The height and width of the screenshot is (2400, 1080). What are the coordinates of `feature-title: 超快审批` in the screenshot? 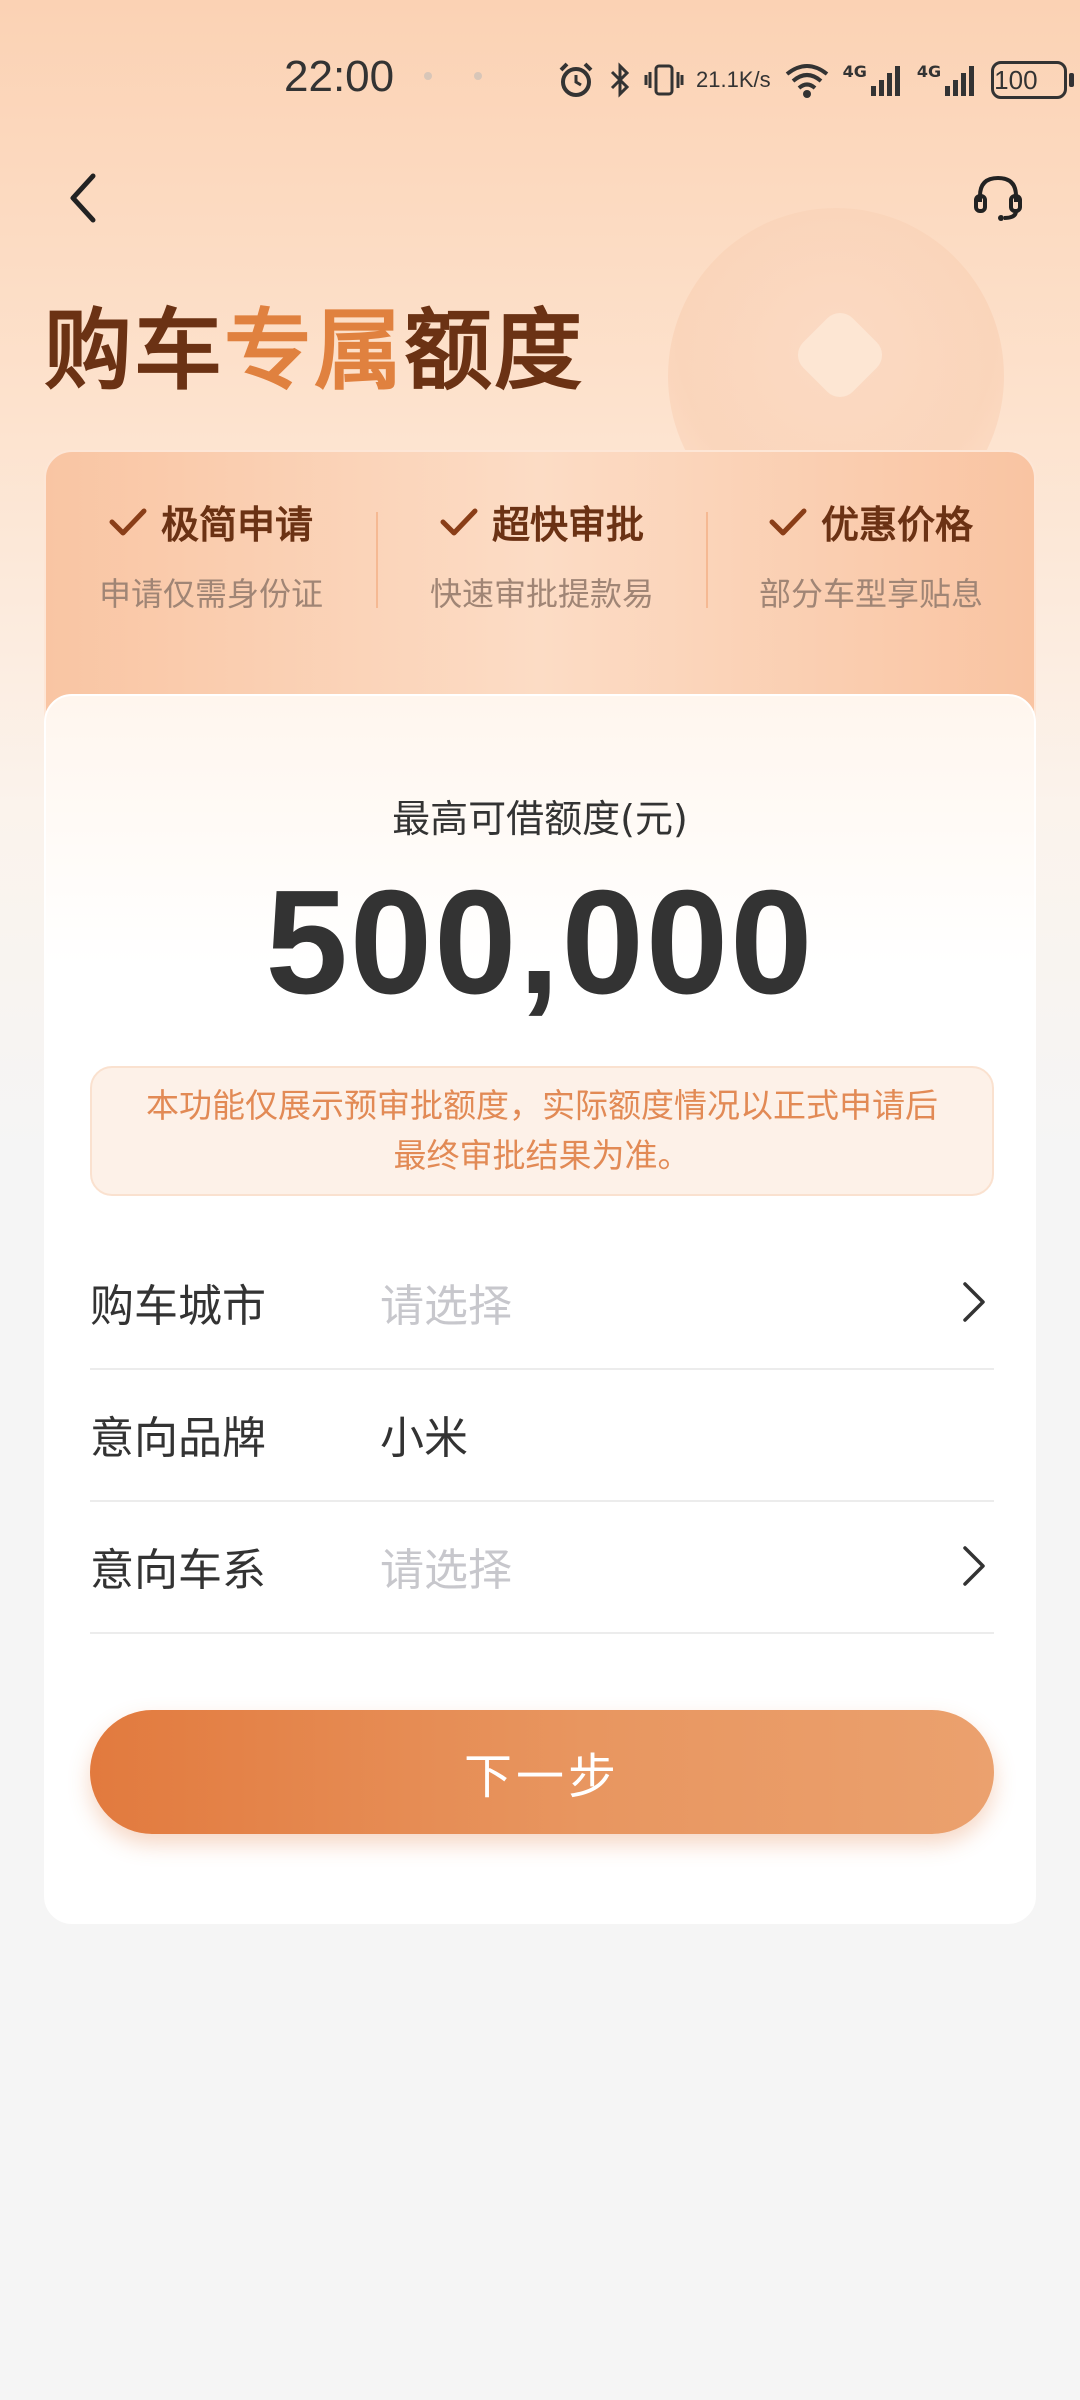 It's located at (567, 525).